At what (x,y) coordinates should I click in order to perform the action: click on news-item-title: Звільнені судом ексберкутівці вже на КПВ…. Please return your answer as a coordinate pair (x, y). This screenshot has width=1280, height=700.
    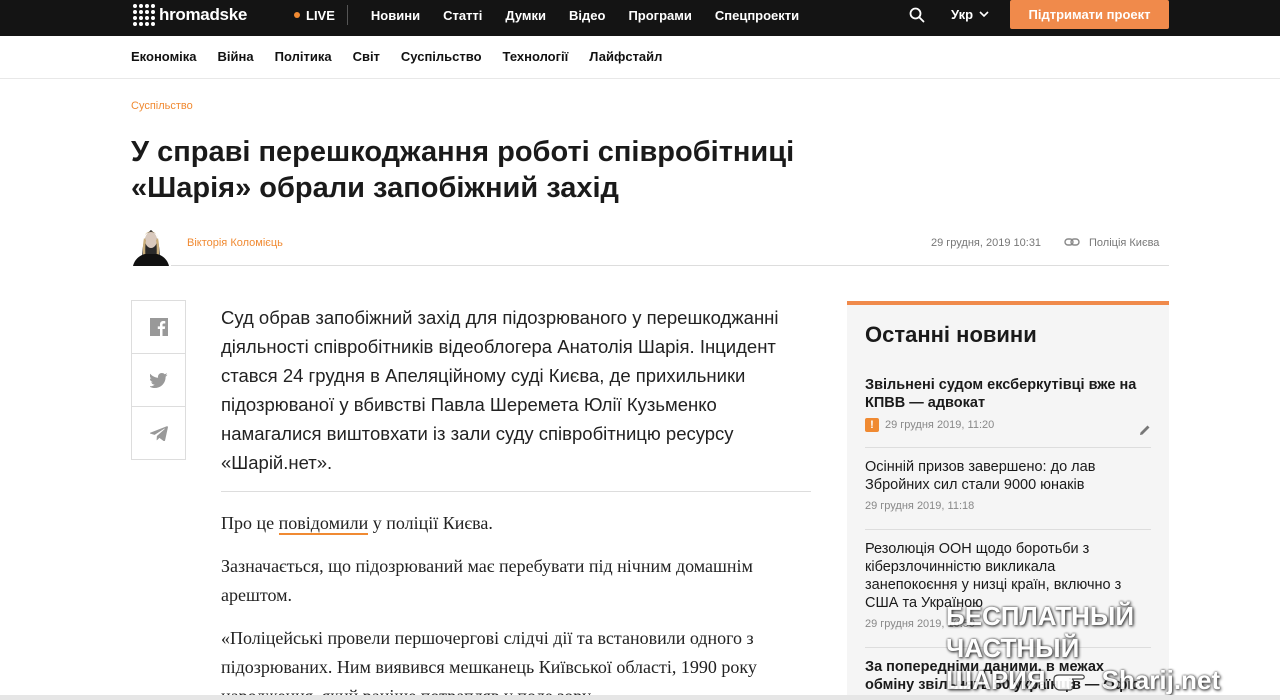
    Looking at the image, I should click on (1008, 394).